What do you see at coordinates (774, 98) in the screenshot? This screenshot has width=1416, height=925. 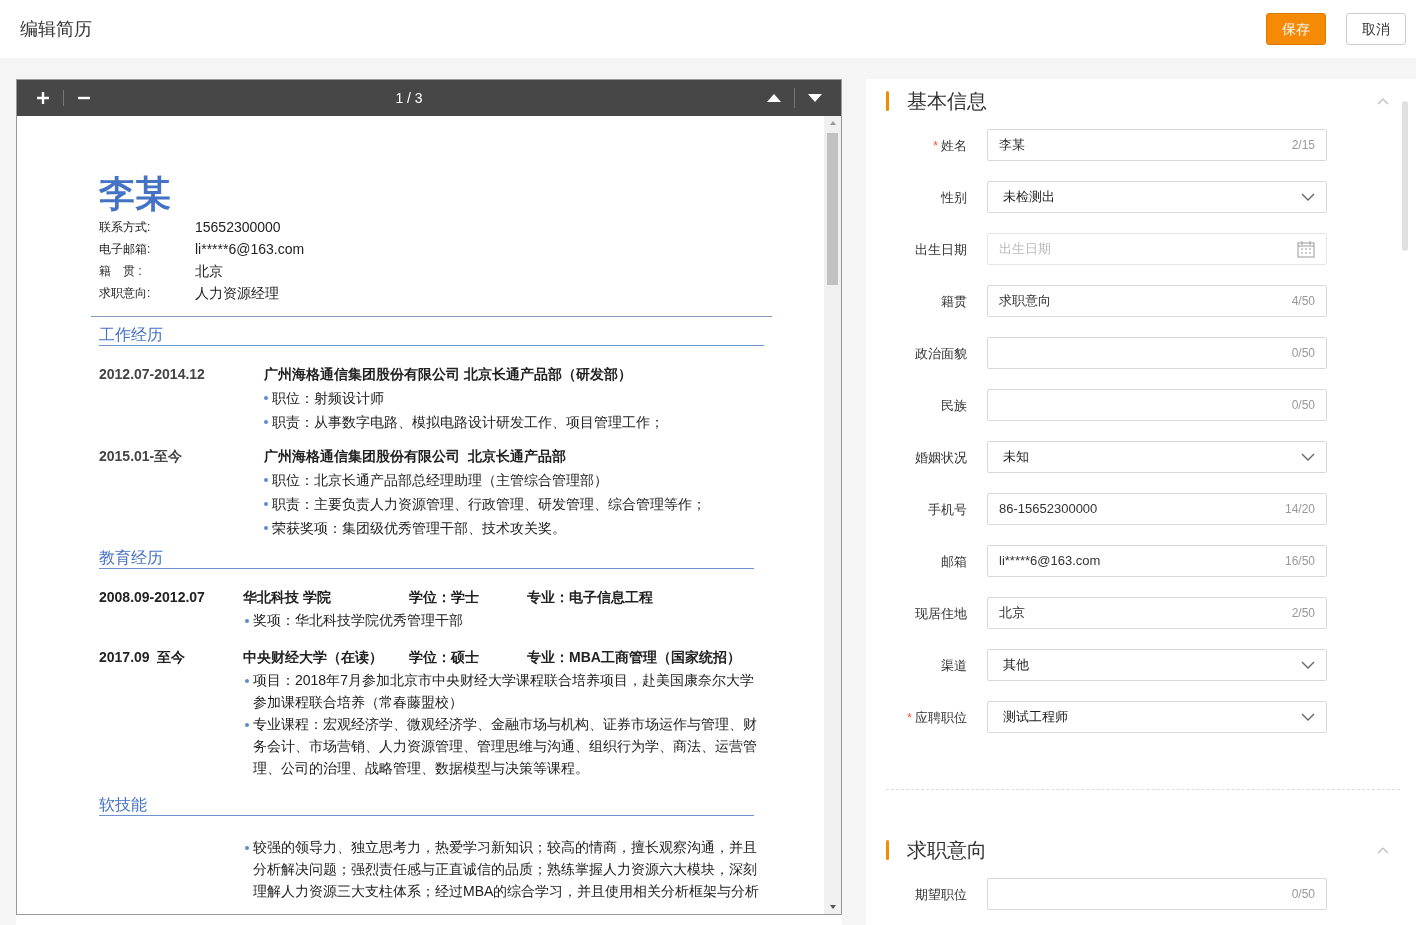 I see `triangle-up-icon` at bounding box center [774, 98].